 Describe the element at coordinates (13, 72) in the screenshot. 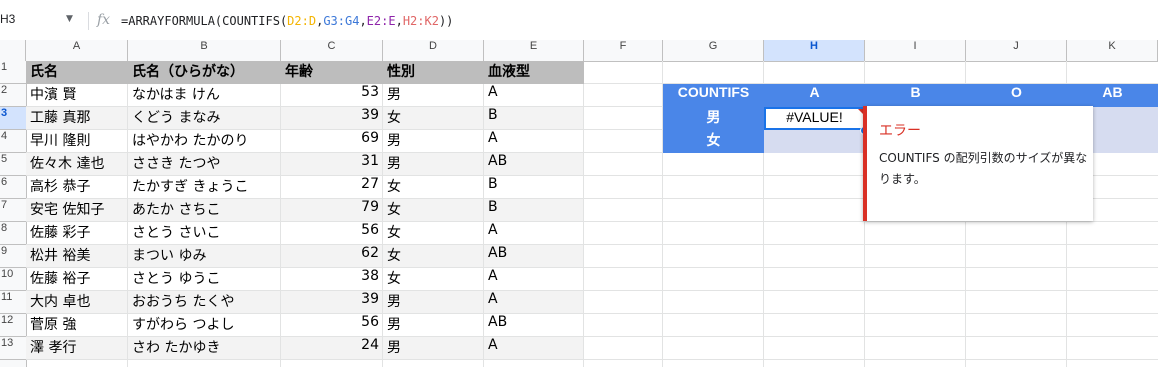

I see `row-header: 1` at that location.